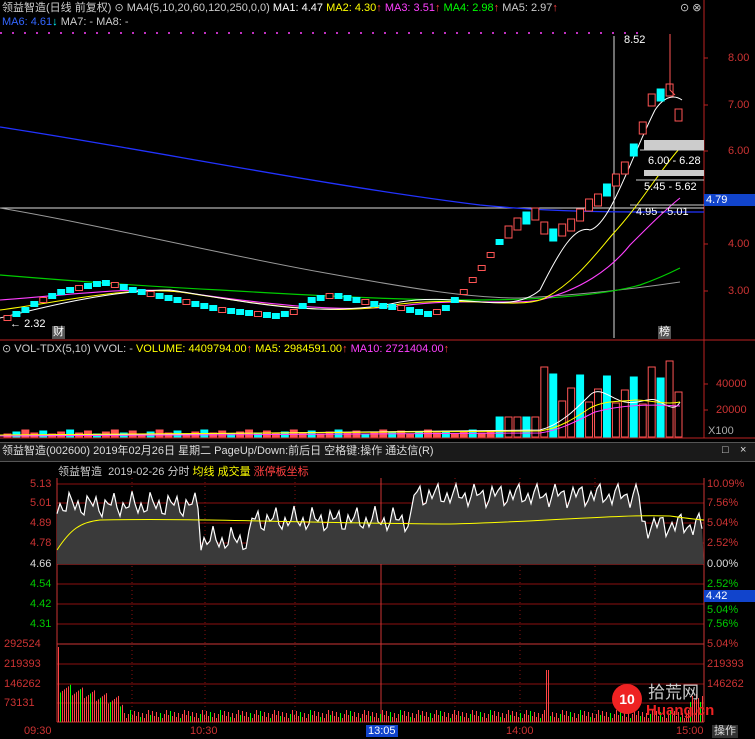 The height and width of the screenshot is (739, 755). I want to click on avg-toggle: 均线, so click(204, 472).